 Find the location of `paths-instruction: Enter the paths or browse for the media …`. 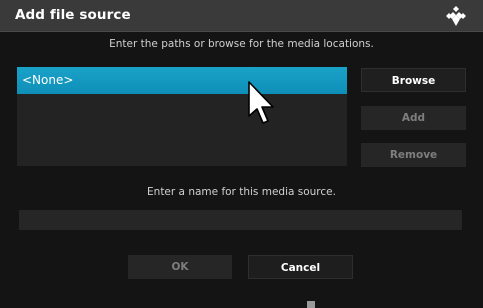

paths-instruction: Enter the paths or browse for the media … is located at coordinates (241, 44).